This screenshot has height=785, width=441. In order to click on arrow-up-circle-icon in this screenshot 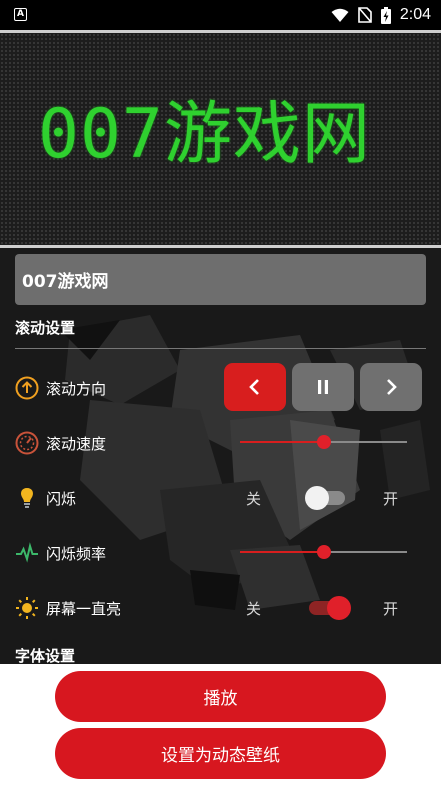, I will do `click(27, 388)`.